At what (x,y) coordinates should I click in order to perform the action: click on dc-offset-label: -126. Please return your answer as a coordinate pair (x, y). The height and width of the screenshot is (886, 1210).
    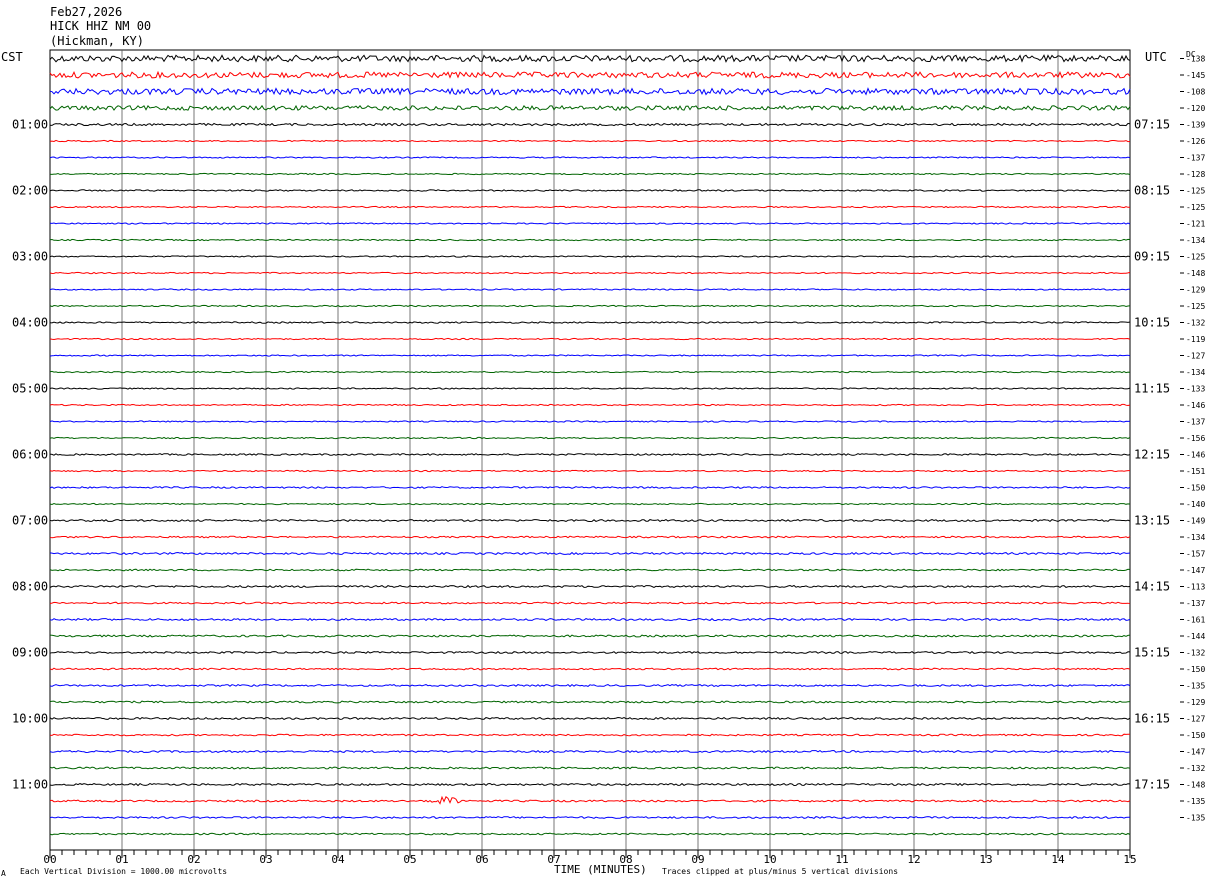
    Looking at the image, I should click on (1195, 141).